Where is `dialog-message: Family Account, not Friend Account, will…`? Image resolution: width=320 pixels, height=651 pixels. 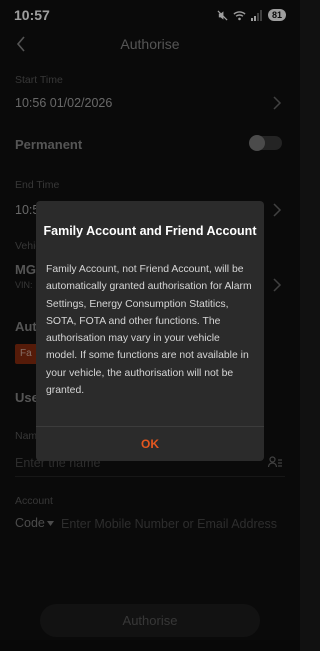 dialog-message: Family Account, not Friend Account, will… is located at coordinates (149, 330).